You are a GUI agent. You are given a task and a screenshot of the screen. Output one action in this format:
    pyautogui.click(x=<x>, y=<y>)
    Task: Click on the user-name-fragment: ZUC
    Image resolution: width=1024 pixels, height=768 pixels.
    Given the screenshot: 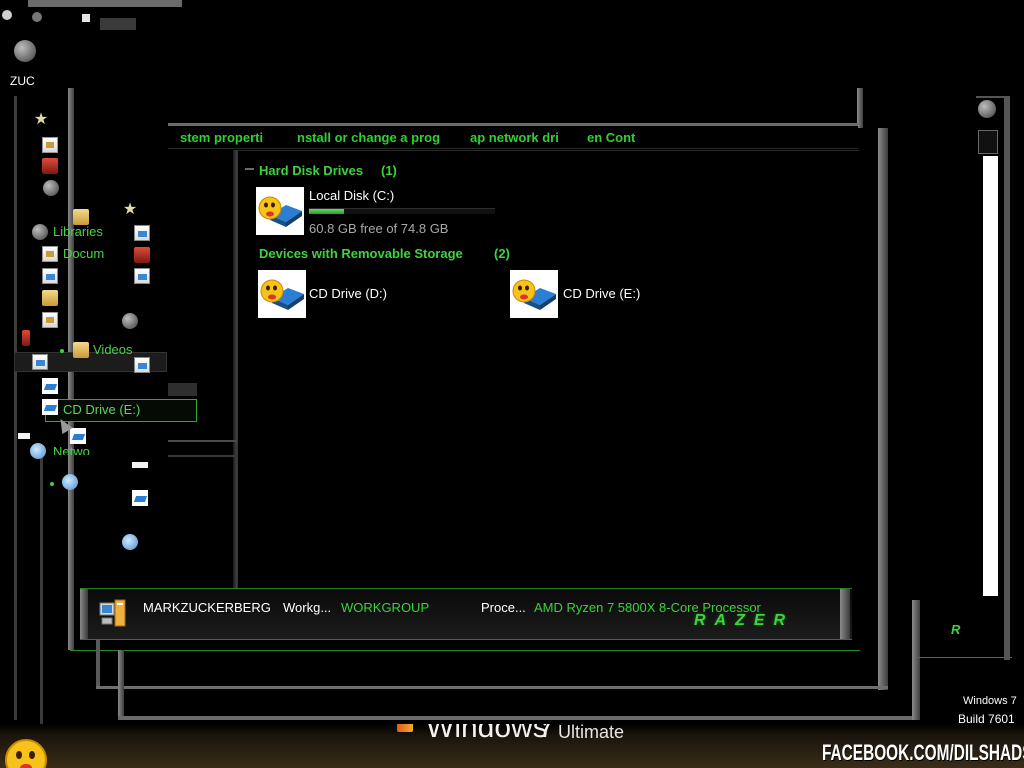 What is the action you would take?
    pyautogui.click(x=22, y=81)
    